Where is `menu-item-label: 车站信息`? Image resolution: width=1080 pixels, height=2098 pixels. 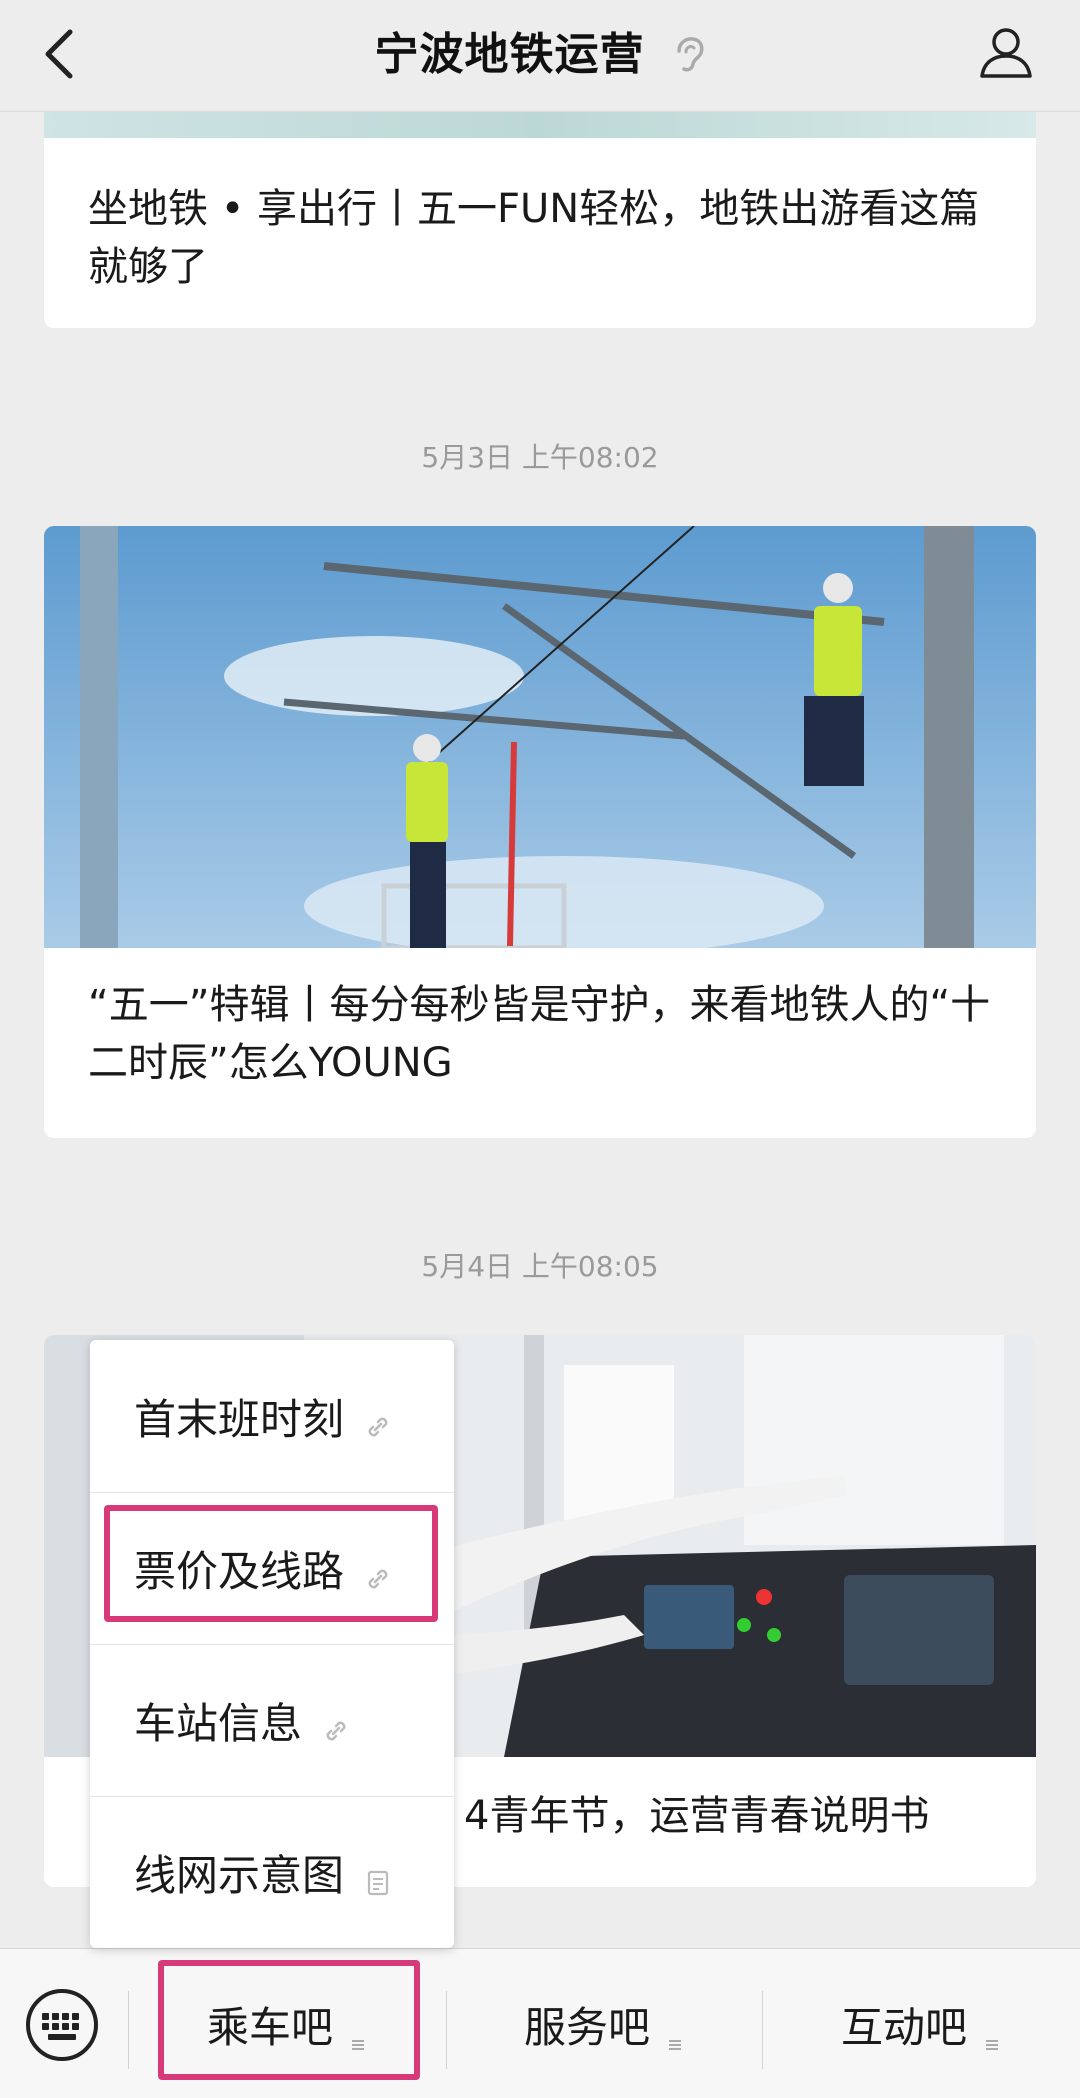
menu-item-label: 车站信息 is located at coordinates (218, 1723).